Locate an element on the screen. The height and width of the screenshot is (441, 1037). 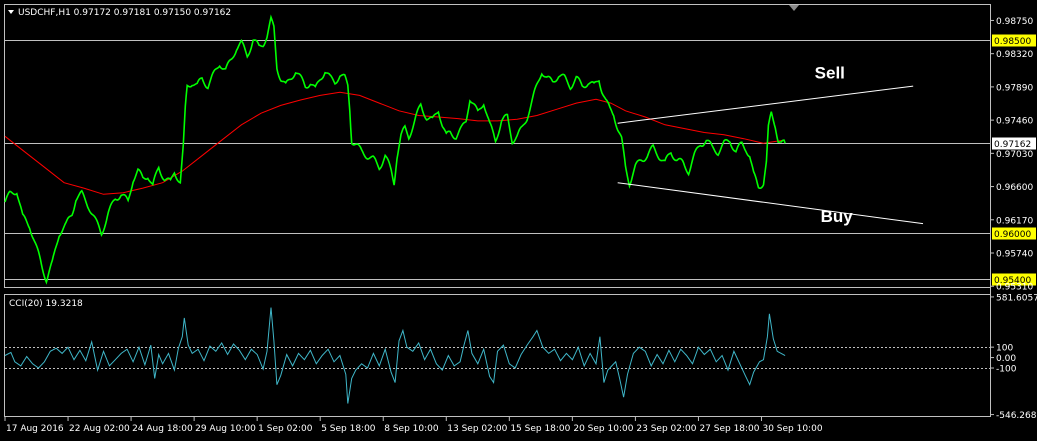
level-price-label: 0.96000 is located at coordinates (1012, 235).